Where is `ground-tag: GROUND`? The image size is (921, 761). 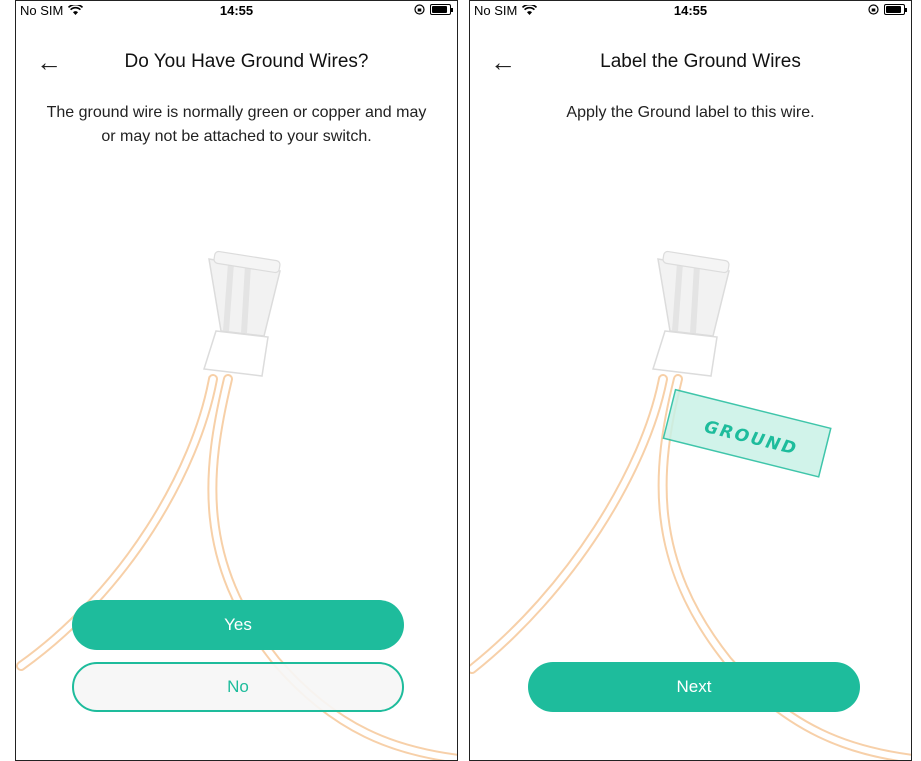
ground-tag: GROUND is located at coordinates (747, 433).